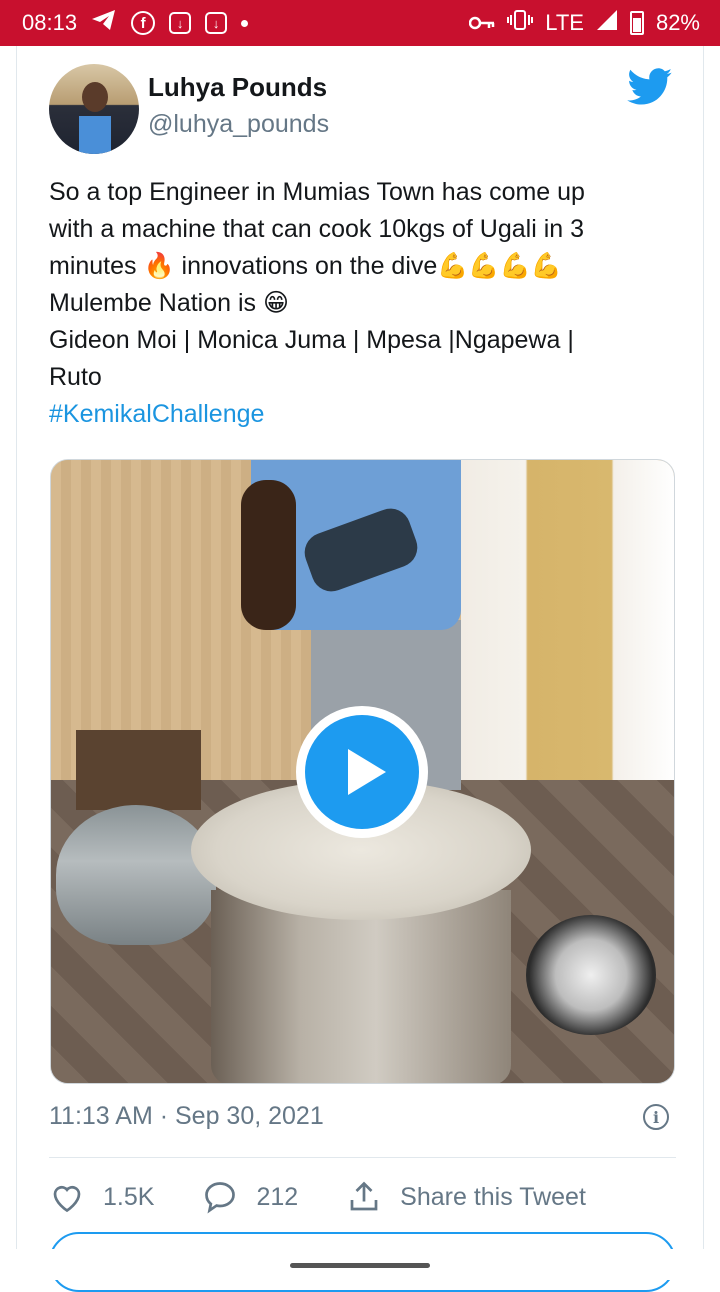 This screenshot has height=1292, width=720. Describe the element at coordinates (650, 86) in the screenshot. I see `twitter-bird-icon` at that location.